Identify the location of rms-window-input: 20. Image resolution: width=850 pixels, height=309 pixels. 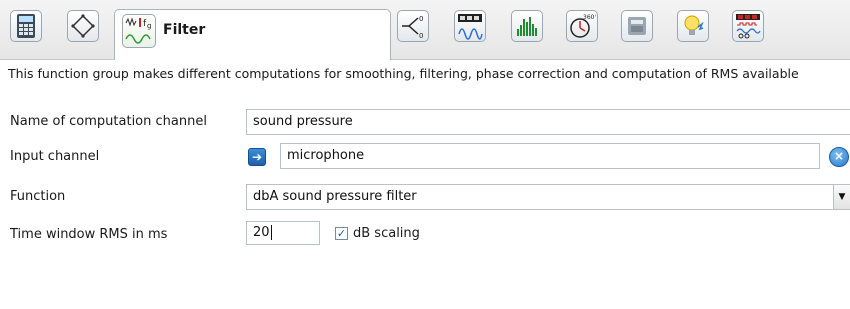
(283, 233).